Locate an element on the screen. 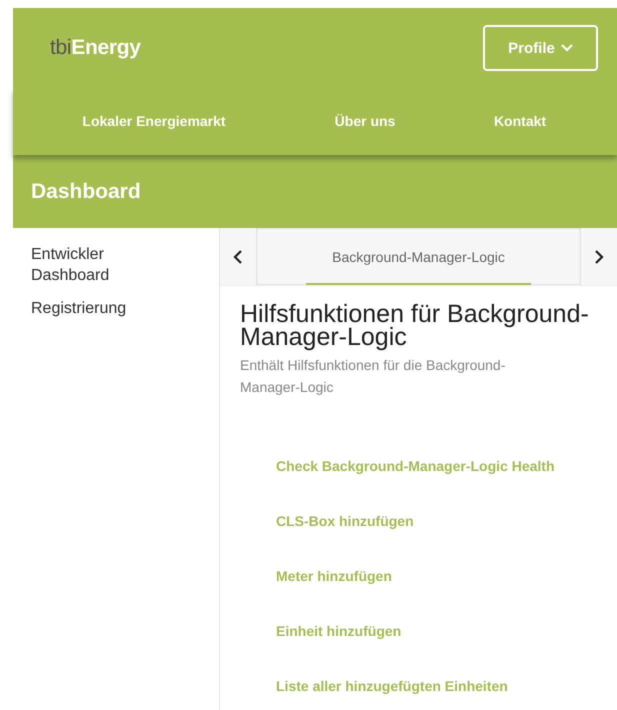  section-description: Enthält Hilfsfunktionen für die Background-Manager-Logic is located at coordinates (373, 376).